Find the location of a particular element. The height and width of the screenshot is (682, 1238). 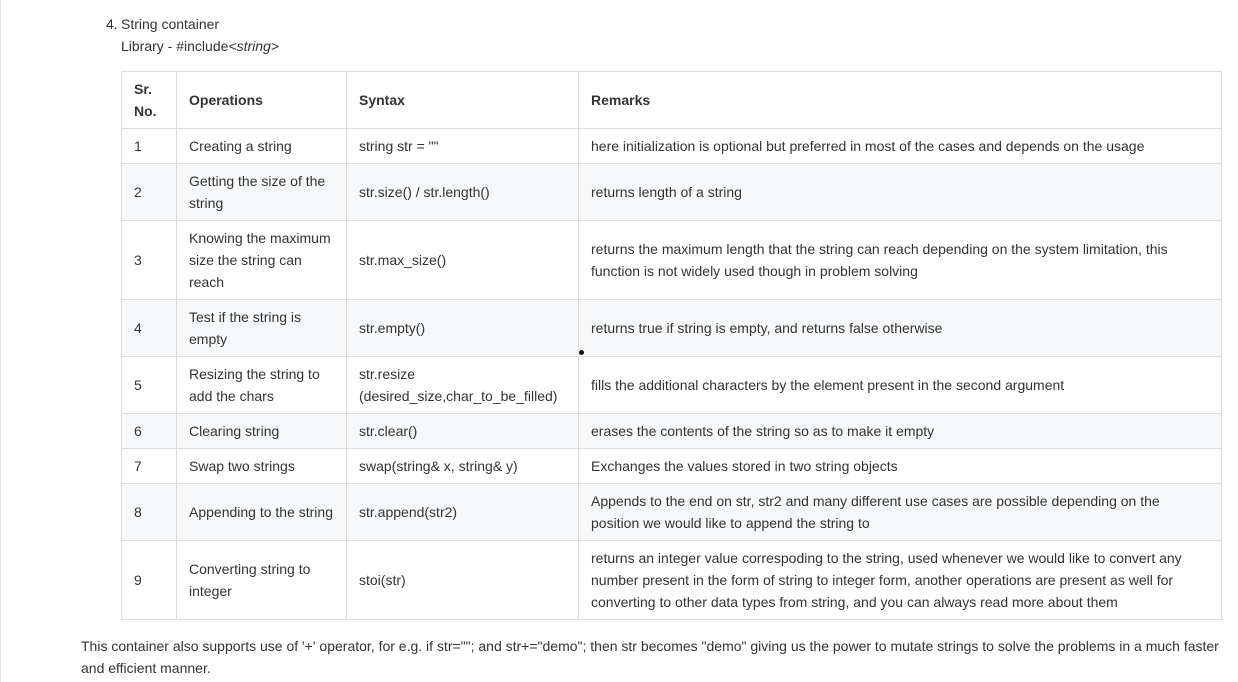

library-prefix: Library - #include is located at coordinates (175, 46).